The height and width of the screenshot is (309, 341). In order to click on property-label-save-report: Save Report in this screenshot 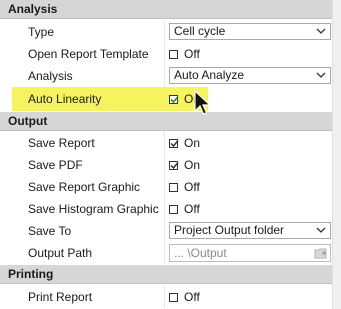, I will do `click(61, 143)`.